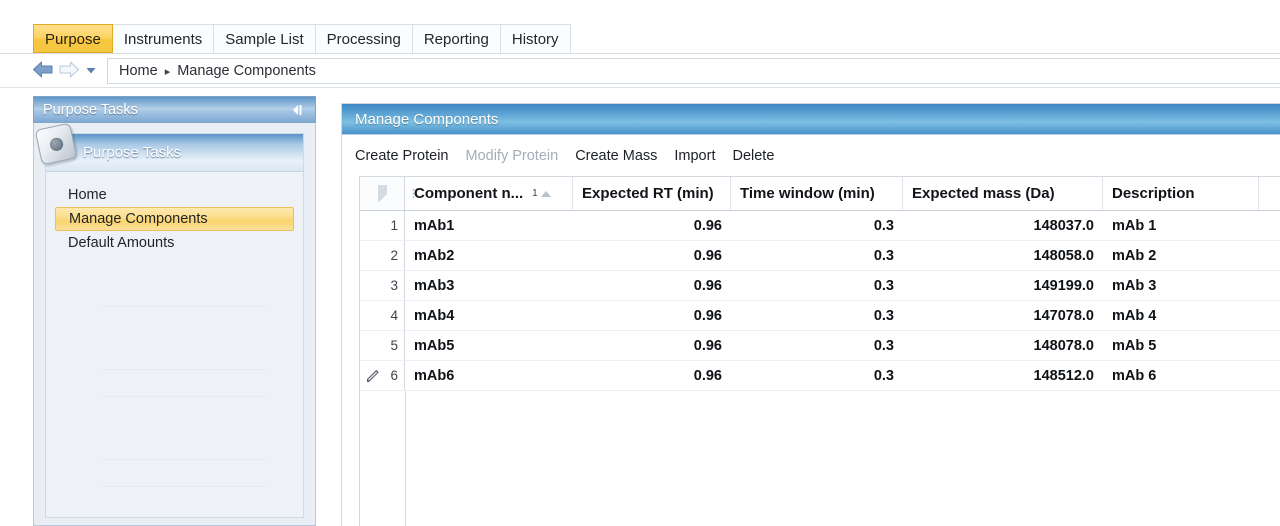  Describe the element at coordinates (298, 110) in the screenshot. I see `collapse-left-icon` at that location.